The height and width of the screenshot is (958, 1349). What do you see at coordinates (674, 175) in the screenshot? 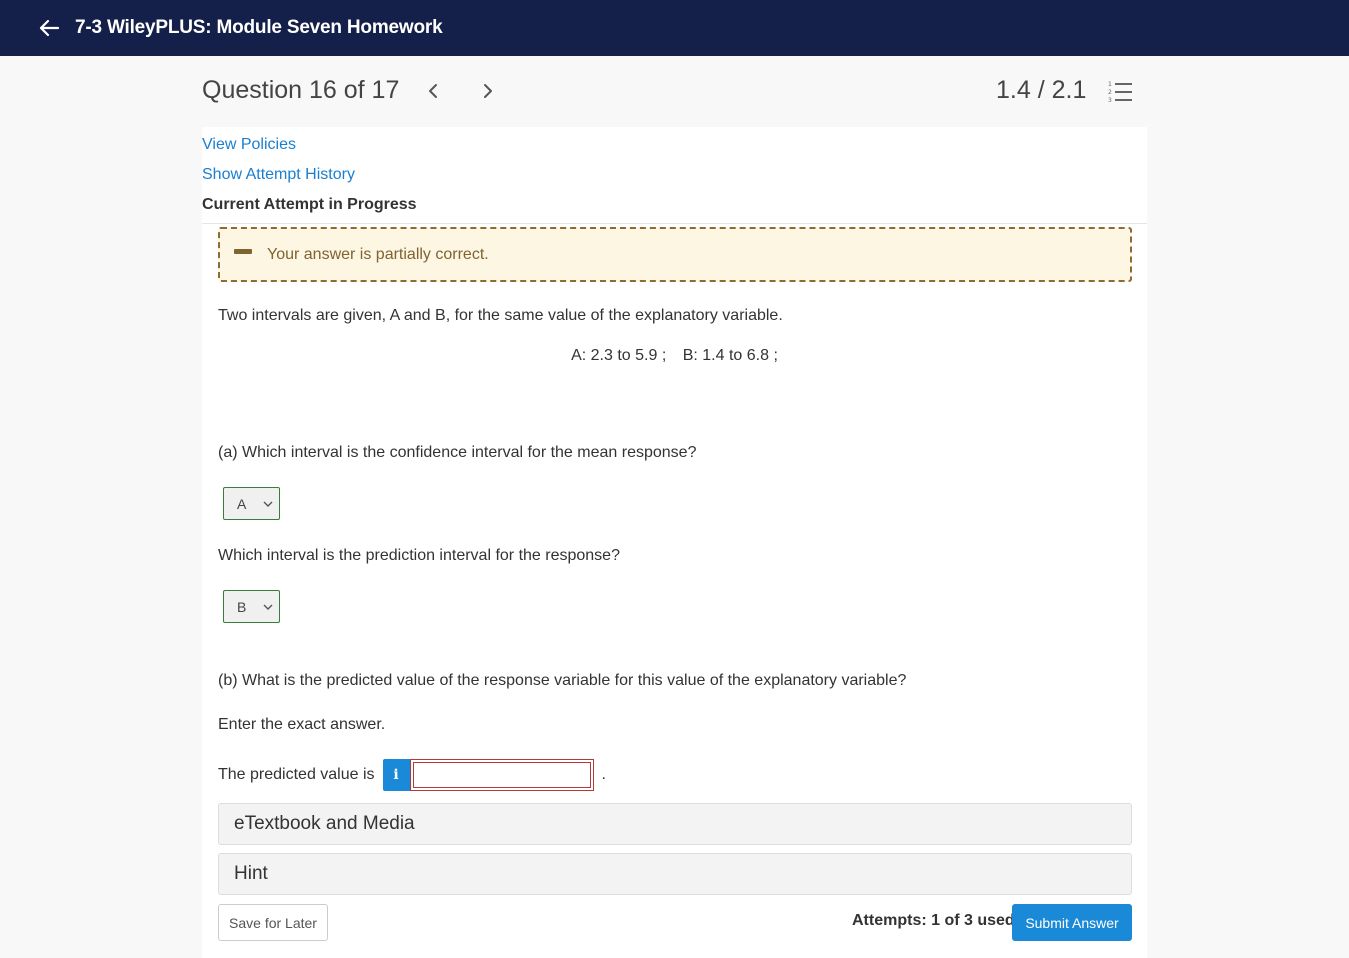
I see `show-attempt-history-link: Show Attempt History` at bounding box center [674, 175].